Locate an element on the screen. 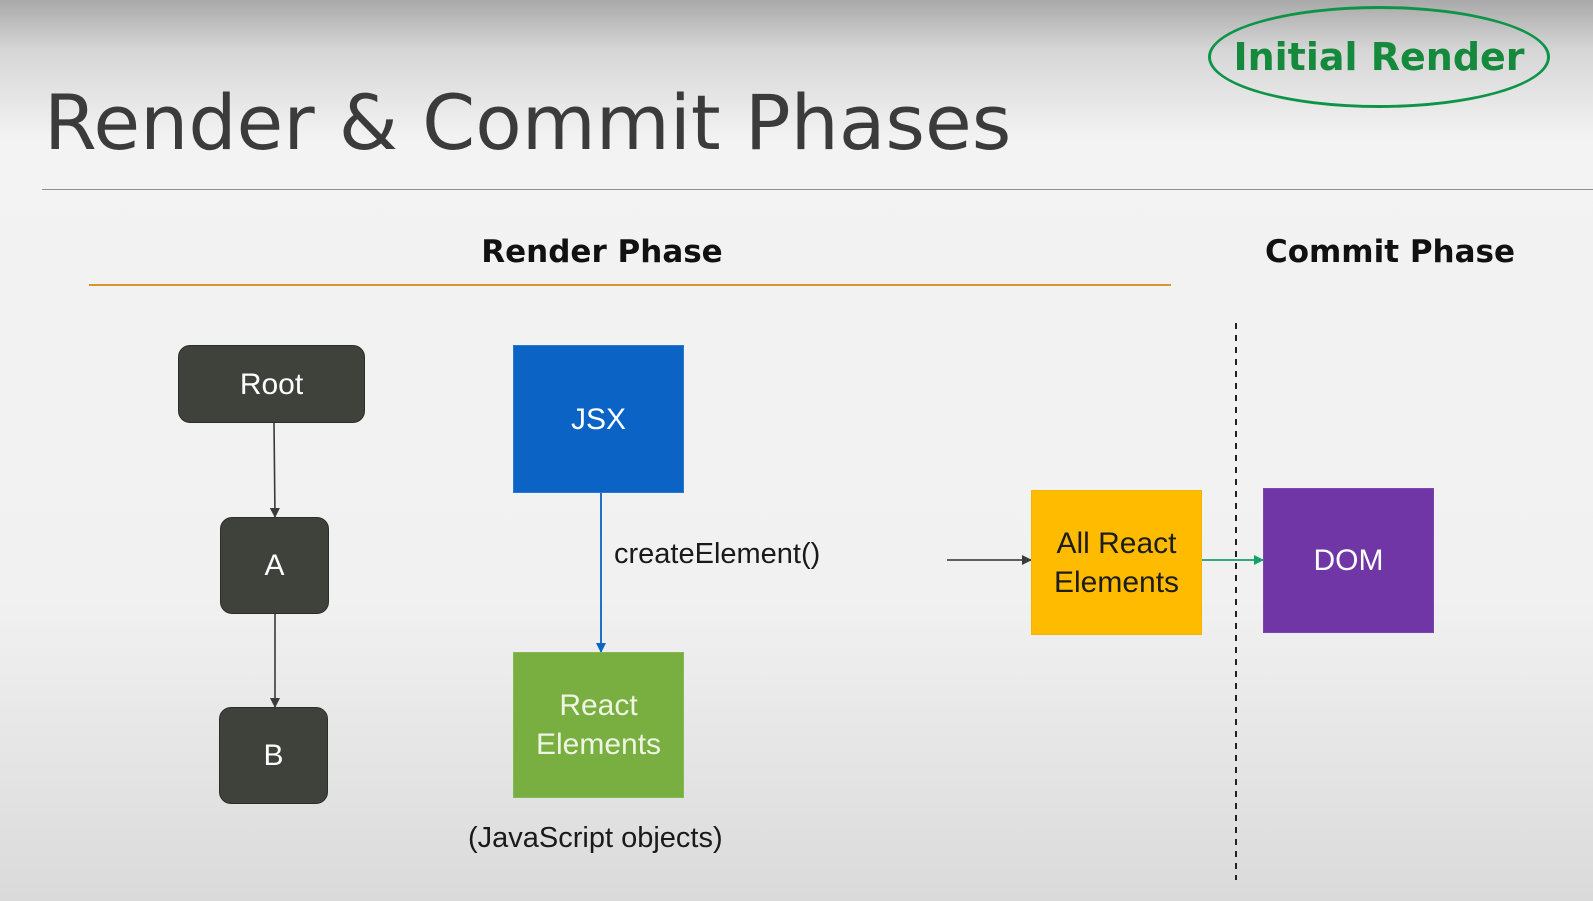  all-react-elements-label: All React Elements is located at coordinates (1116, 562).